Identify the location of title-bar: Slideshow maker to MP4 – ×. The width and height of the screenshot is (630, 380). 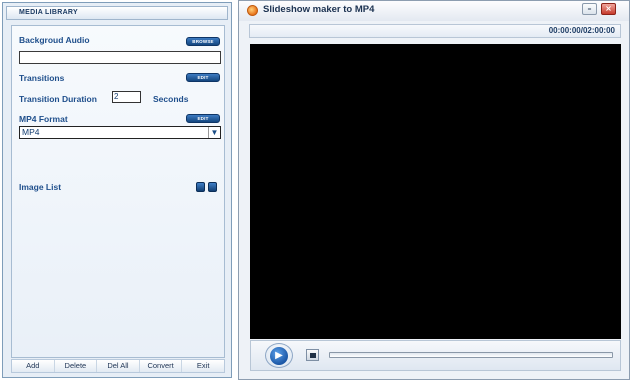
(434, 11).